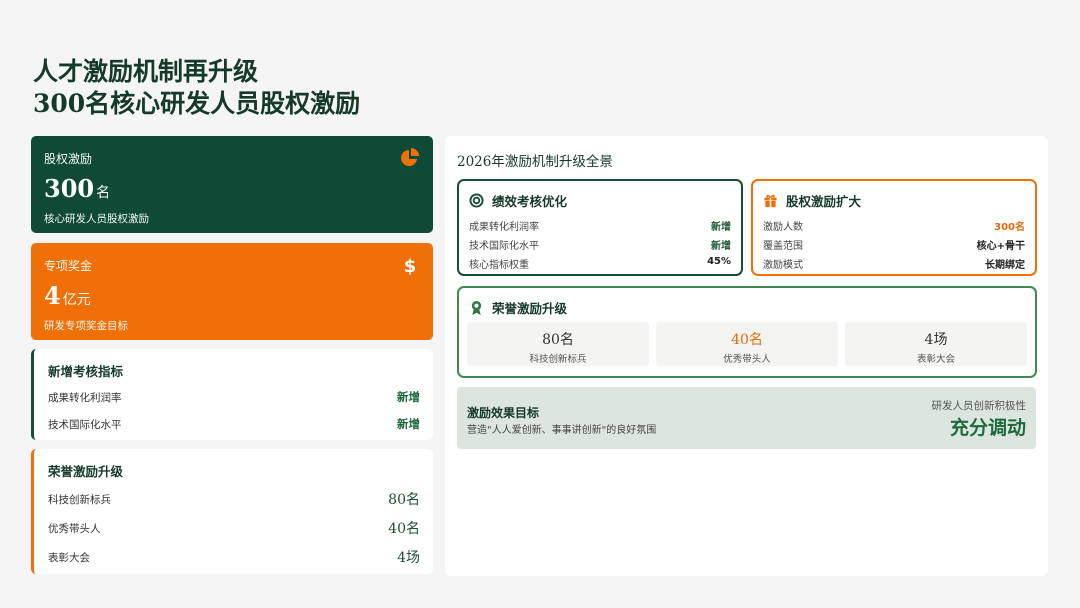  What do you see at coordinates (232, 291) in the screenshot?
I see `bonus-card: 专项奖金 4 亿元 研发专项奖金目标 $` at bounding box center [232, 291].